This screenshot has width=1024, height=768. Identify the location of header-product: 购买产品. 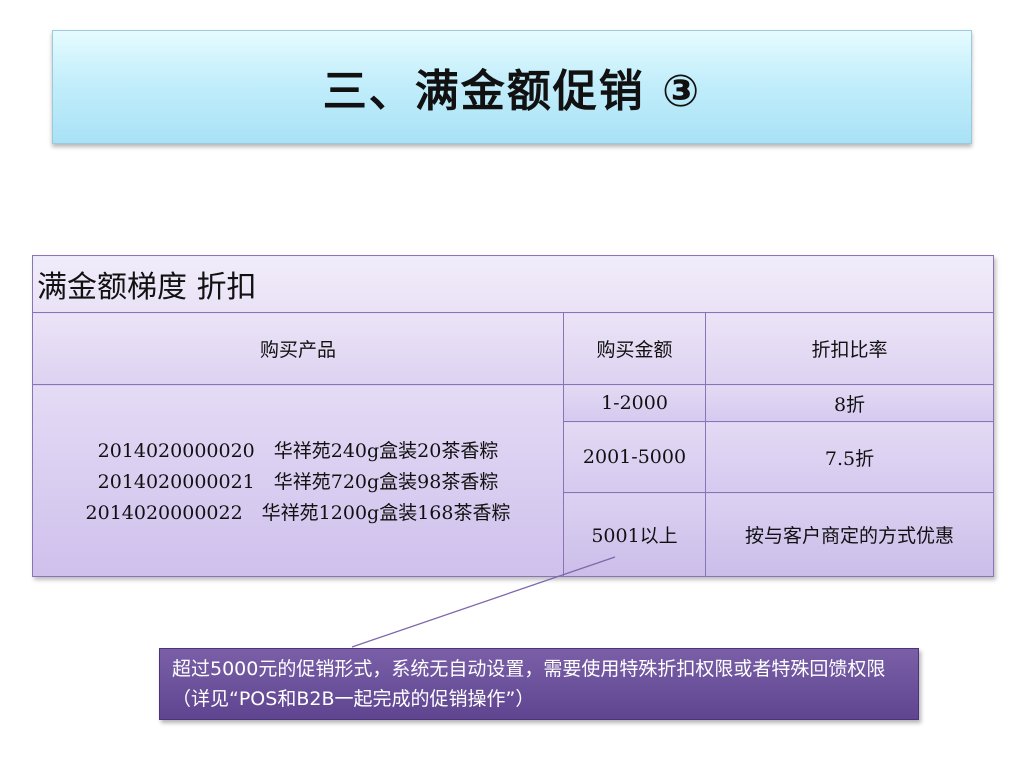
(298, 348).